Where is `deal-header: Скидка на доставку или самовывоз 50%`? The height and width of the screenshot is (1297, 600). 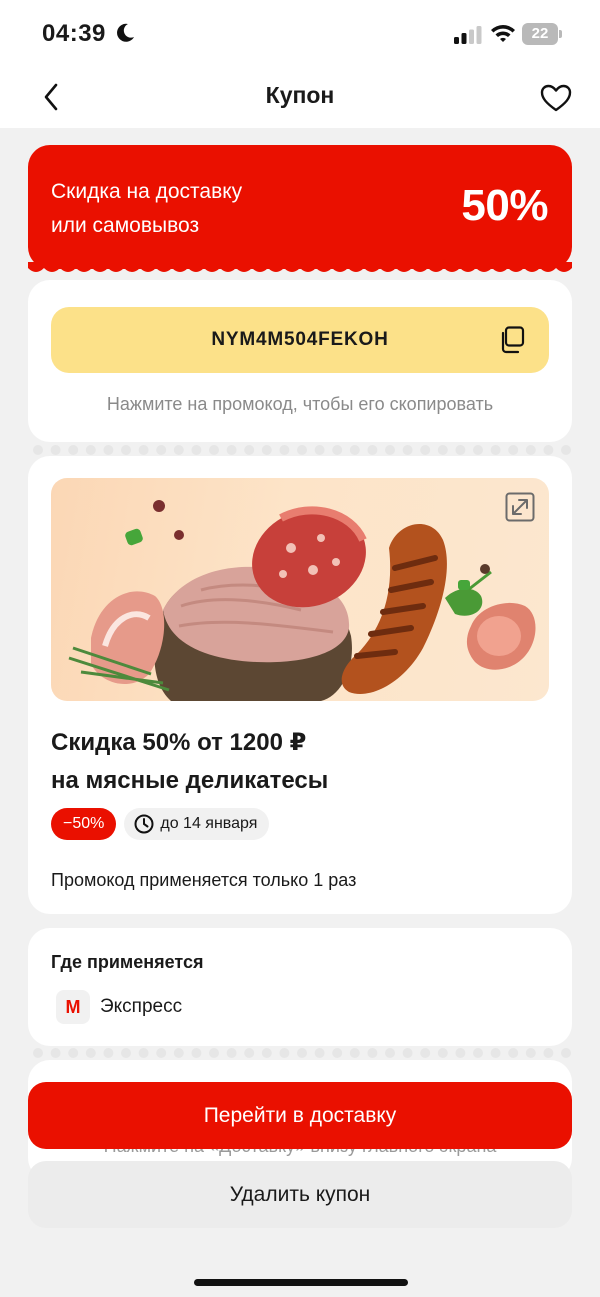
deal-header: Скидка на доставку или самовывоз 50% is located at coordinates (300, 207).